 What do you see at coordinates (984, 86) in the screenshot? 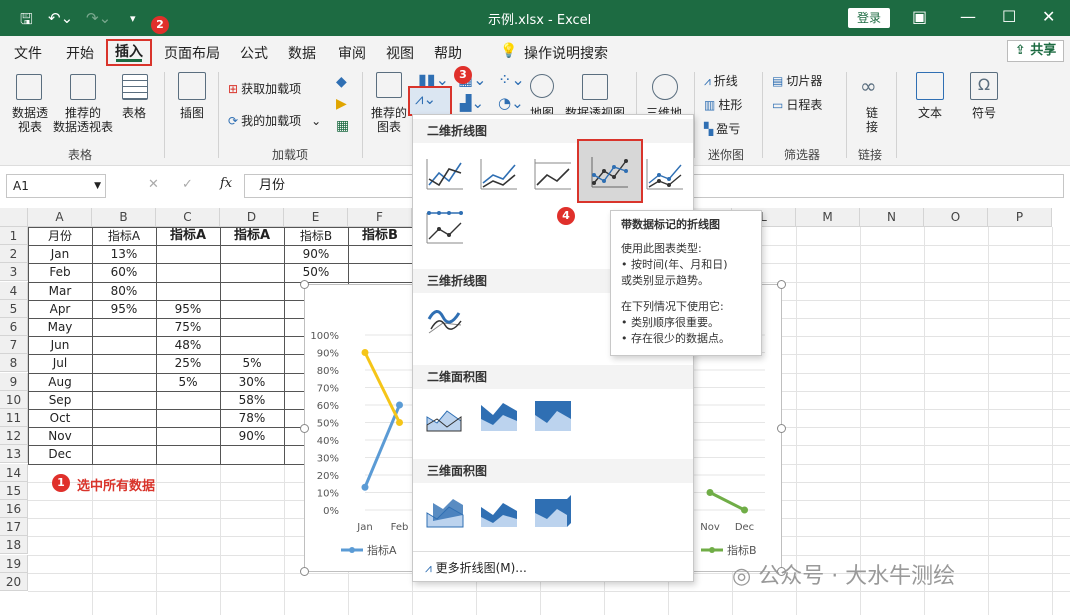
I see `symbol-icon: Ω` at bounding box center [984, 86].